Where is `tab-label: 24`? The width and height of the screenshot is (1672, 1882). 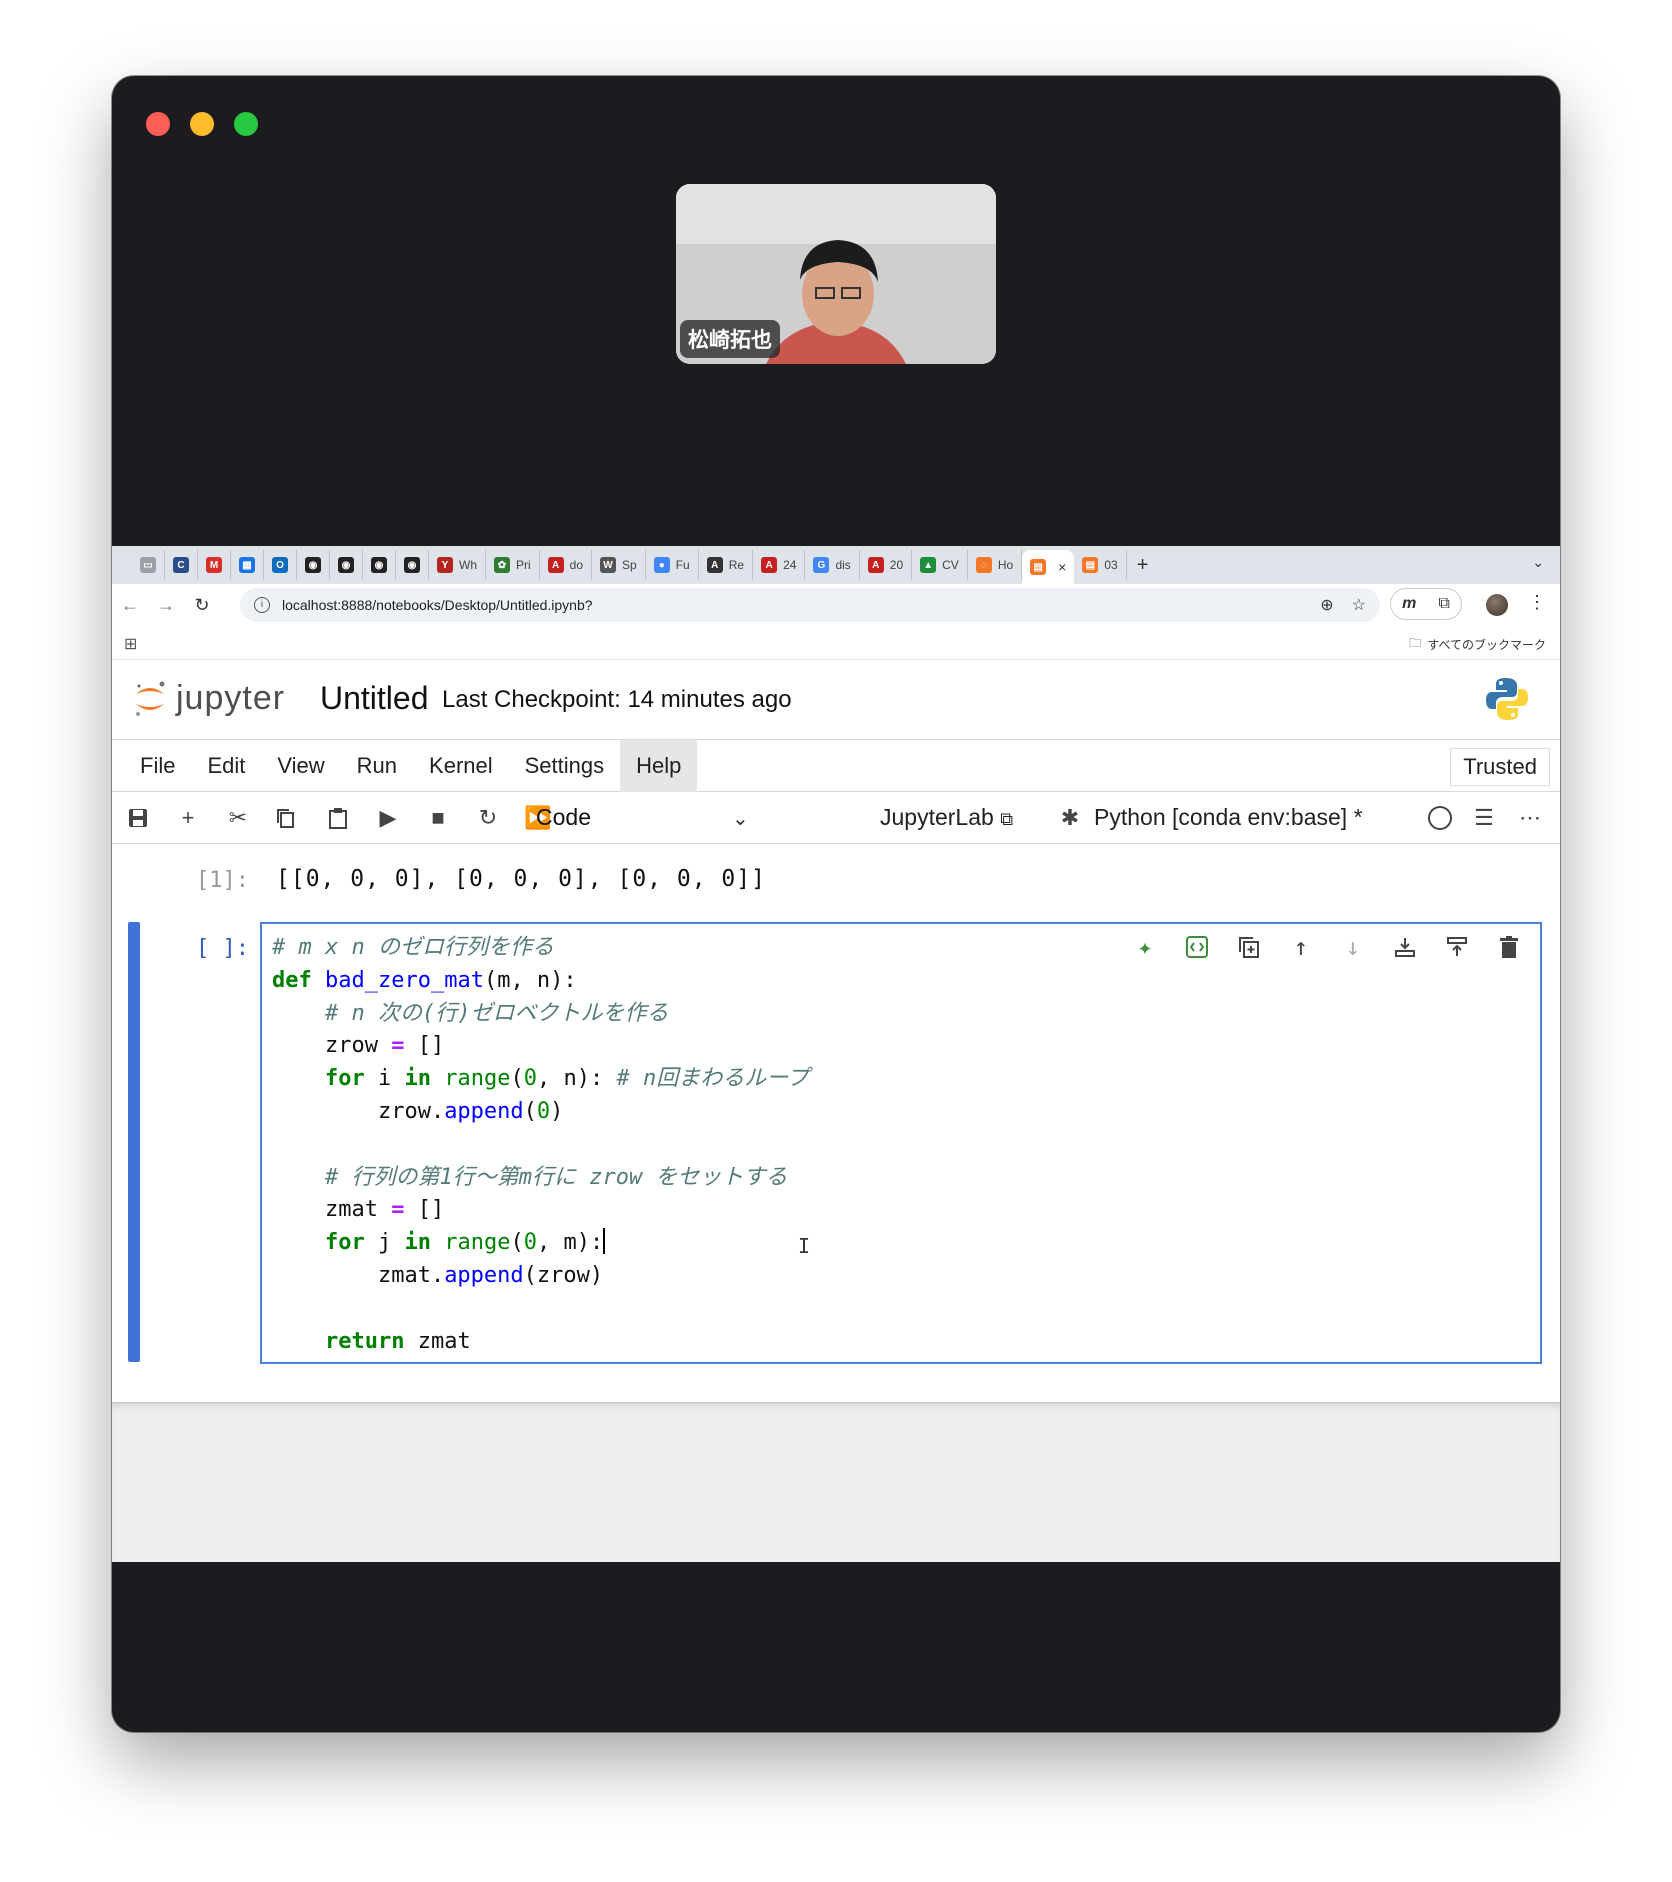
tab-label: 24 is located at coordinates (790, 565).